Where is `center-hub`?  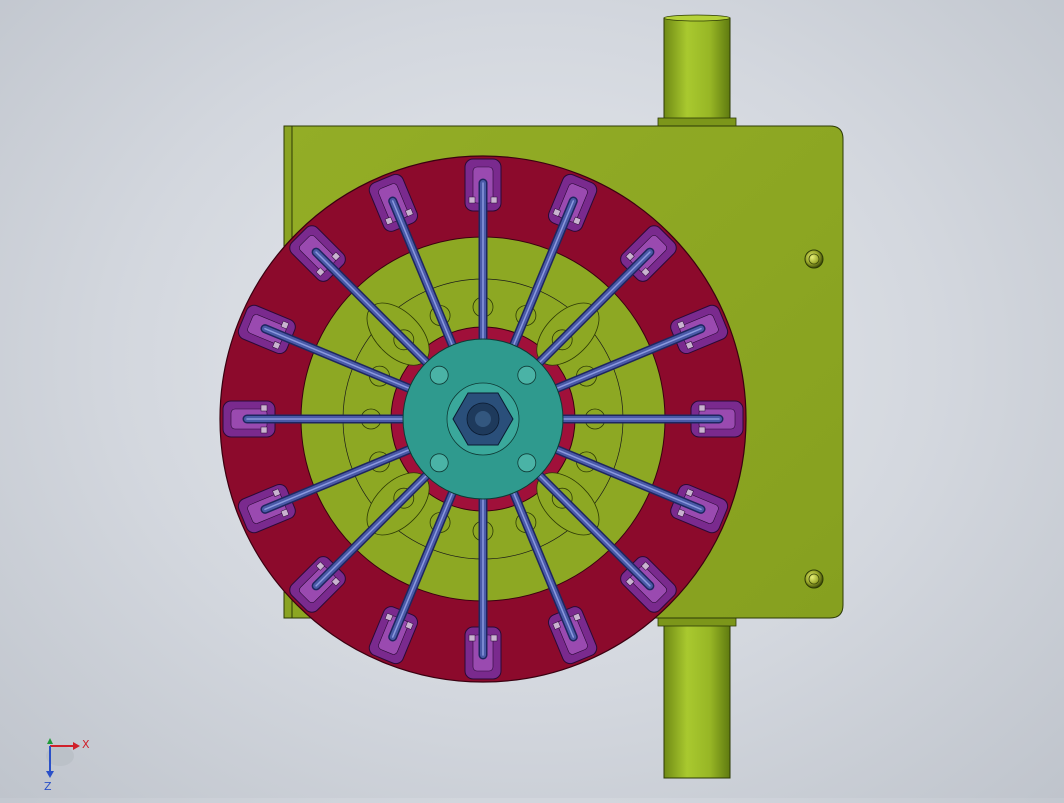
center-hub is located at coordinates (483, 419).